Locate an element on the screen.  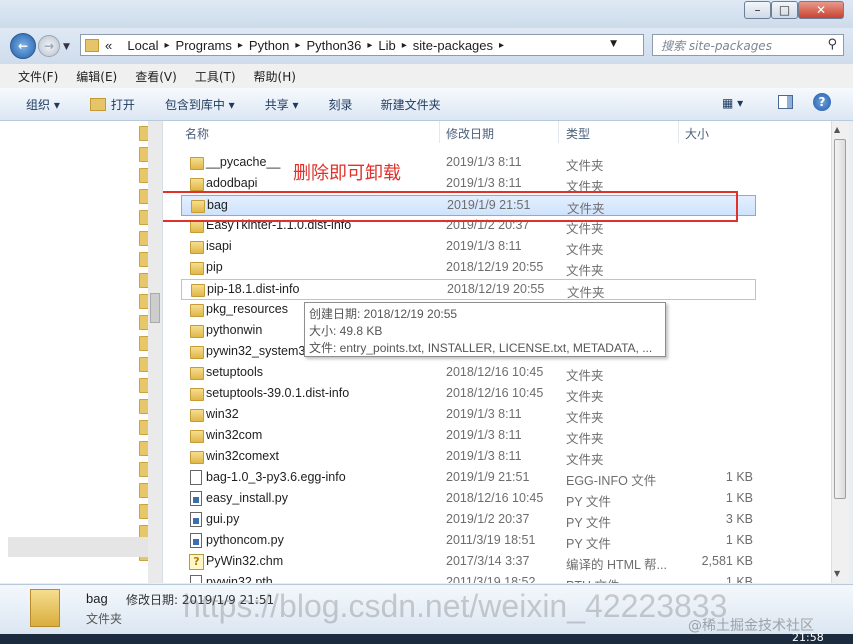
table-row: setuptools 2018/12/16 10:45 文件夹 is located at coordinates (497, 373).